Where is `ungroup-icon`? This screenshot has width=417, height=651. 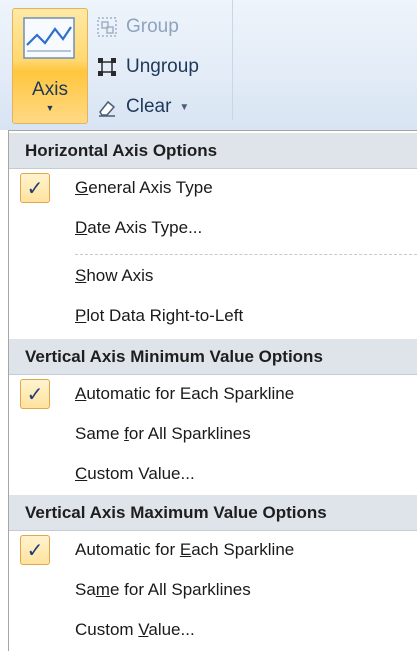 ungroup-icon is located at coordinates (107, 67).